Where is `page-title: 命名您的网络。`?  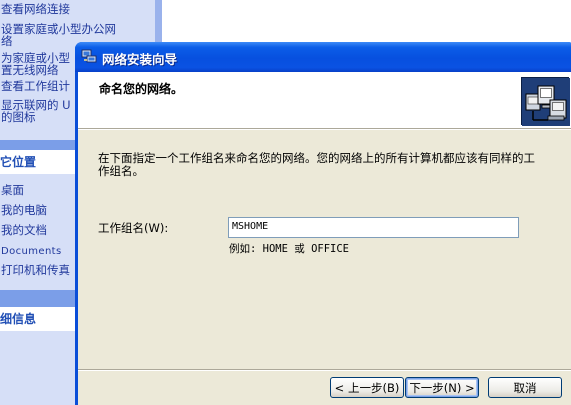 page-title: 命名您的网络。 is located at coordinates (141, 89).